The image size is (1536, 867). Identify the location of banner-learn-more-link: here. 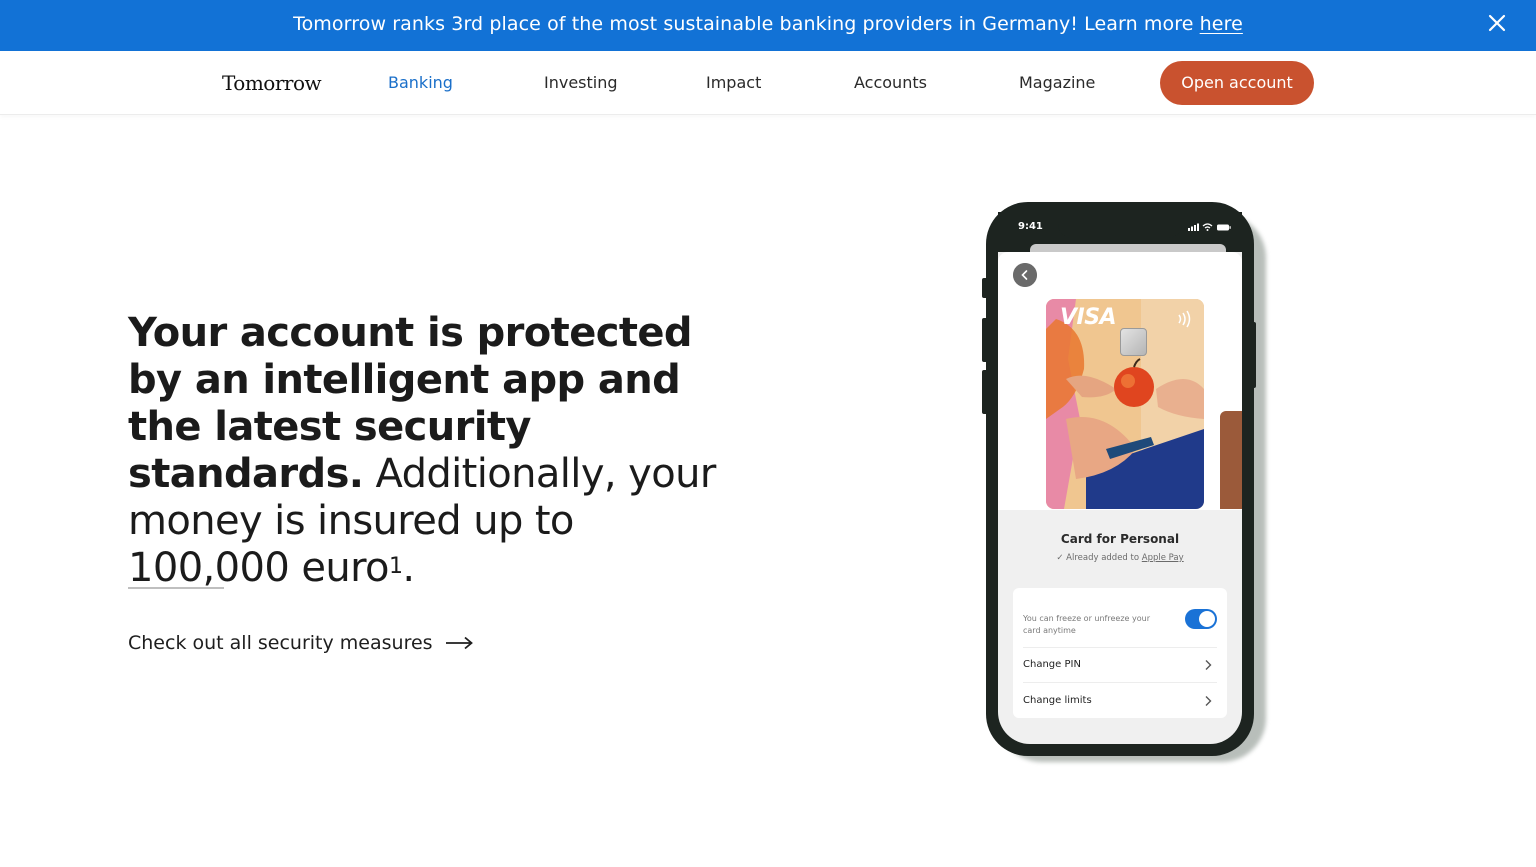
(1221, 24).